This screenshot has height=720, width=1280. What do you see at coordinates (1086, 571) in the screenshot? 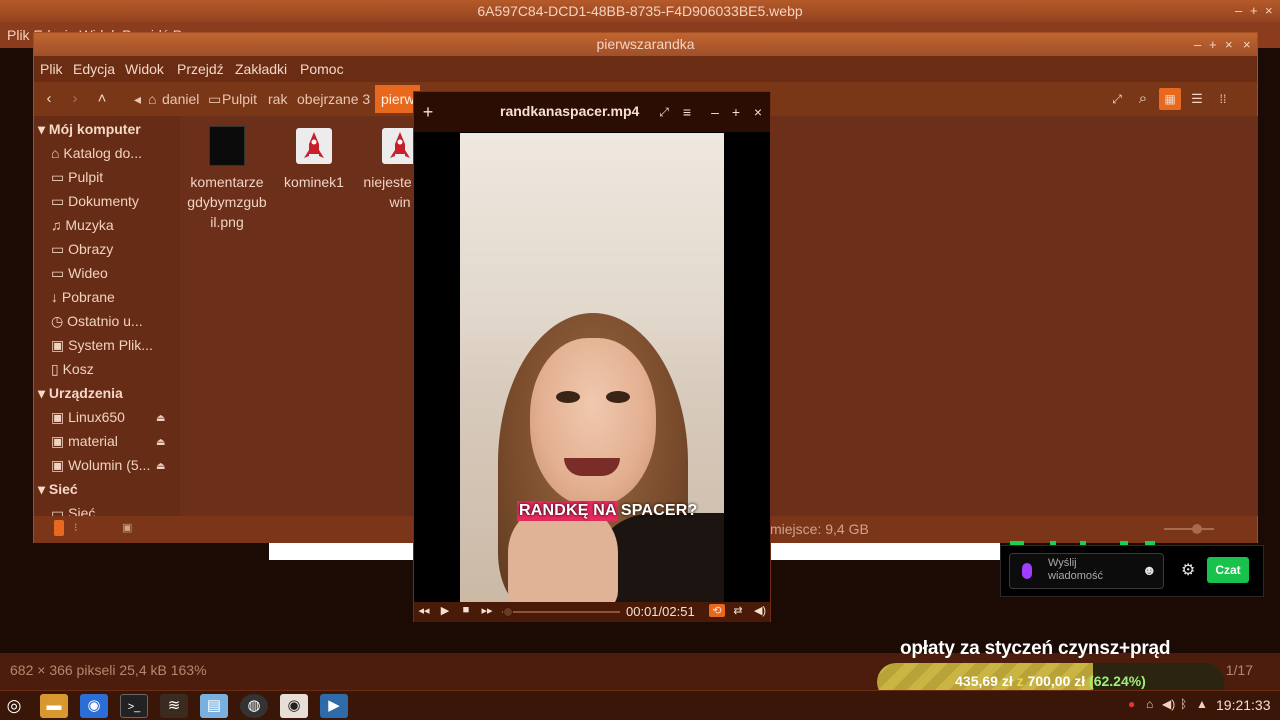
I see `chat-message-input: Wyślij wiadomość ☻` at bounding box center [1086, 571].